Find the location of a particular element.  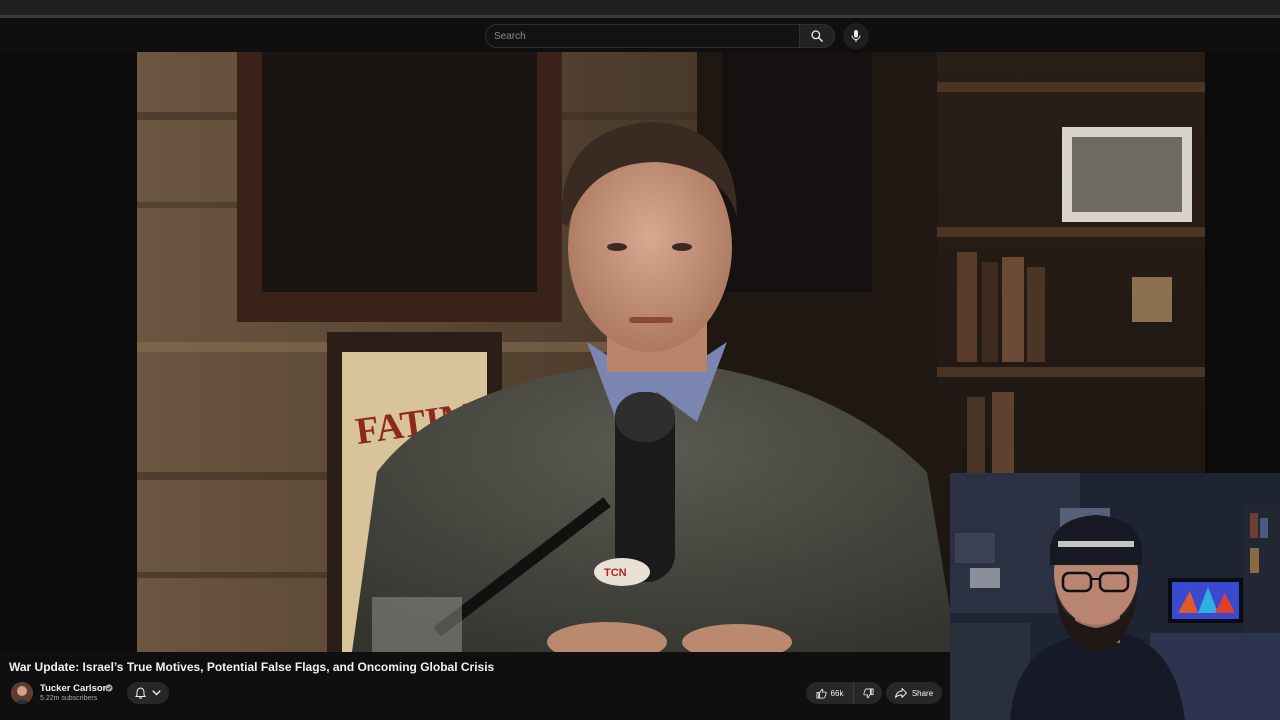

channel-avatar is located at coordinates (22, 693).